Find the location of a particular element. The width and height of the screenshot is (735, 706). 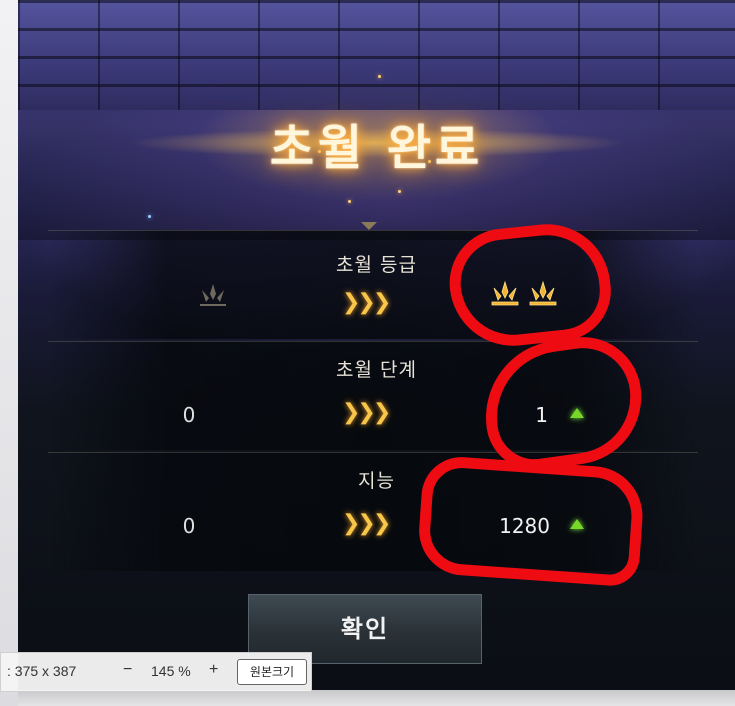

viewer-bottom-edge is located at coordinates (376, 698).